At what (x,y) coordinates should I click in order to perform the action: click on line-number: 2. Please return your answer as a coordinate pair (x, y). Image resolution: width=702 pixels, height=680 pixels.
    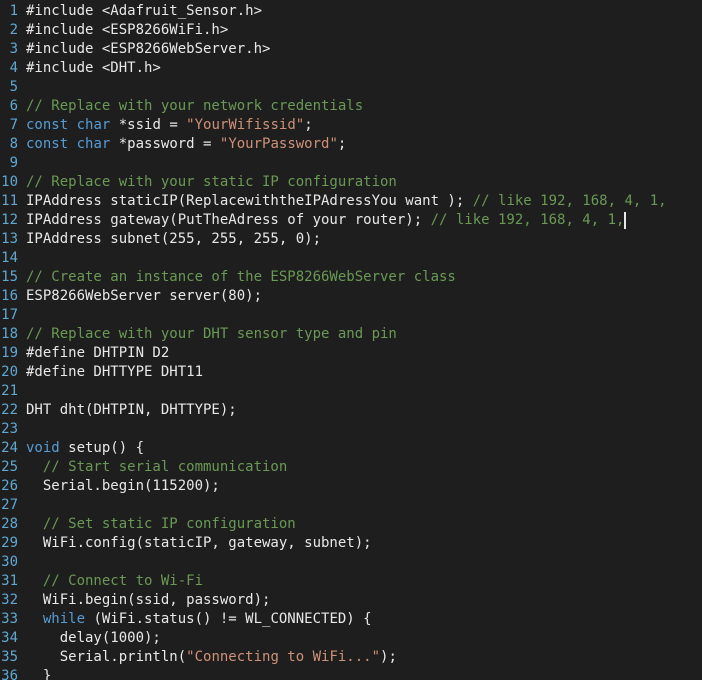
    Looking at the image, I should click on (13, 30).